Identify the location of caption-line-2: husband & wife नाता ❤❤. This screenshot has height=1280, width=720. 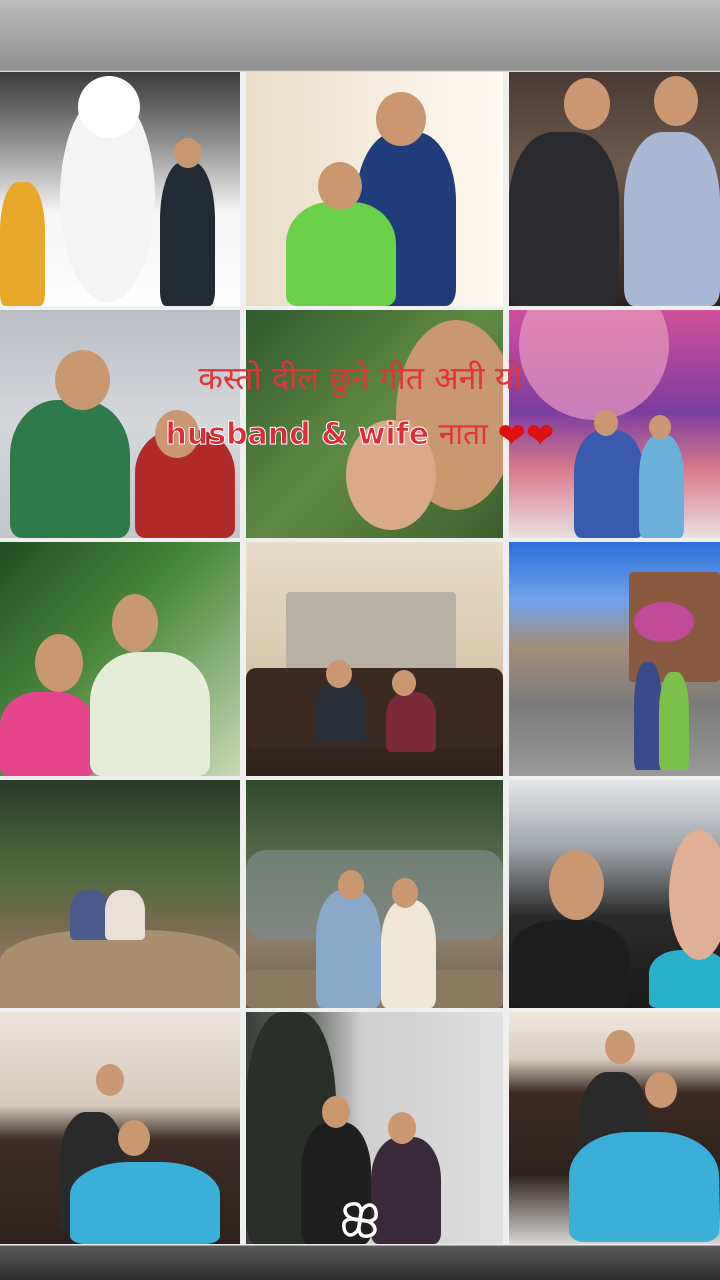
(360, 434).